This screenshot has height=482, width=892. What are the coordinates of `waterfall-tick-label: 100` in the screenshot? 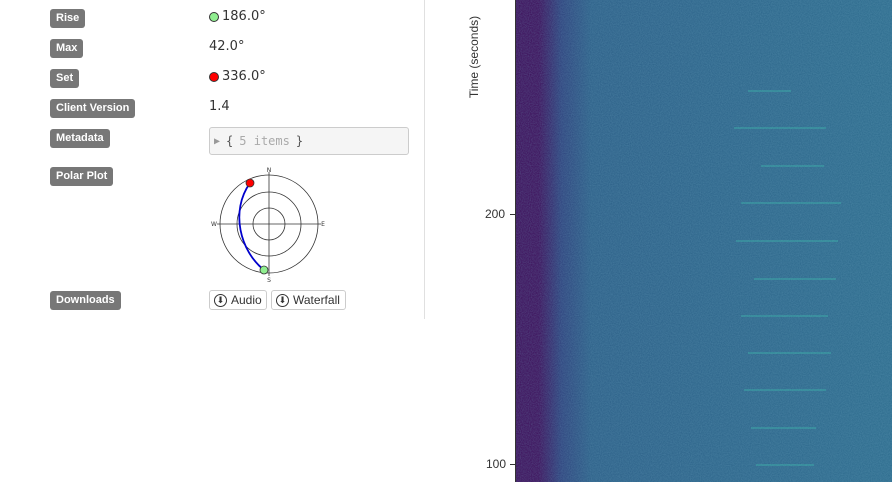 It's located at (496, 464).